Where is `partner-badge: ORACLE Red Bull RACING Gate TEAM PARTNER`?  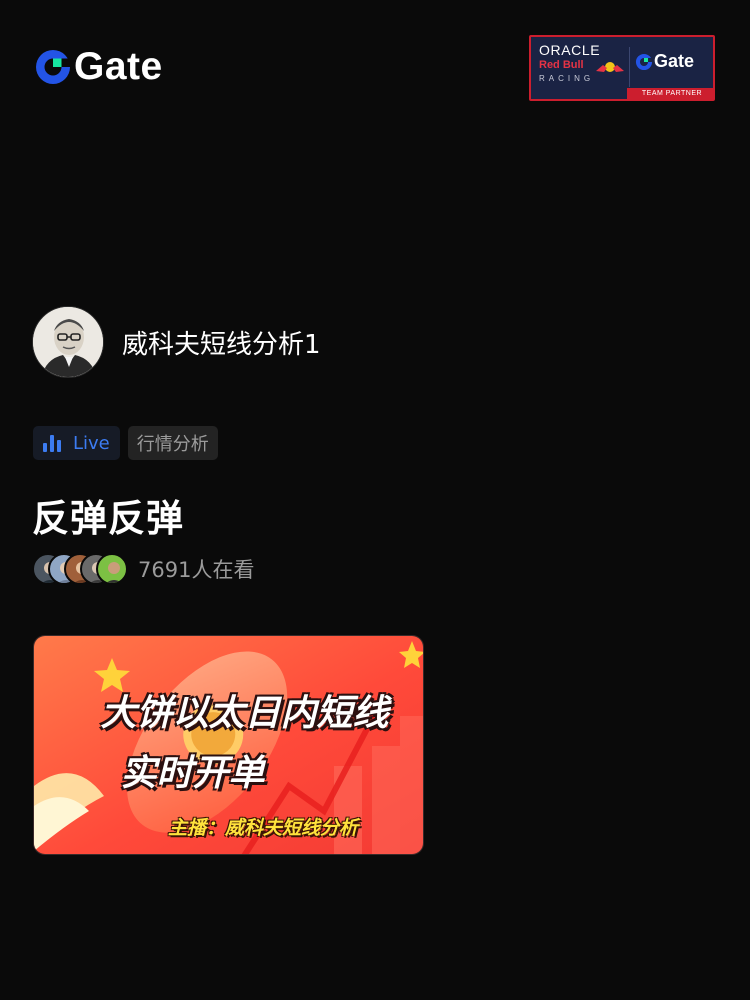
partner-badge: ORACLE Red Bull RACING Gate TEAM PARTNER is located at coordinates (622, 68).